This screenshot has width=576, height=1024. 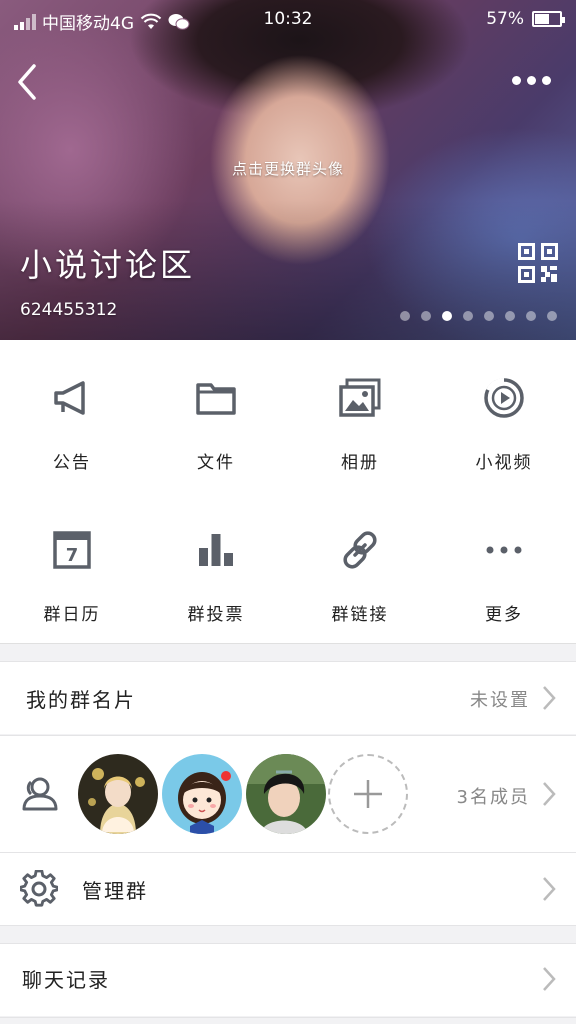 What do you see at coordinates (216, 568) in the screenshot?
I see `vote-button: 群投票` at bounding box center [216, 568].